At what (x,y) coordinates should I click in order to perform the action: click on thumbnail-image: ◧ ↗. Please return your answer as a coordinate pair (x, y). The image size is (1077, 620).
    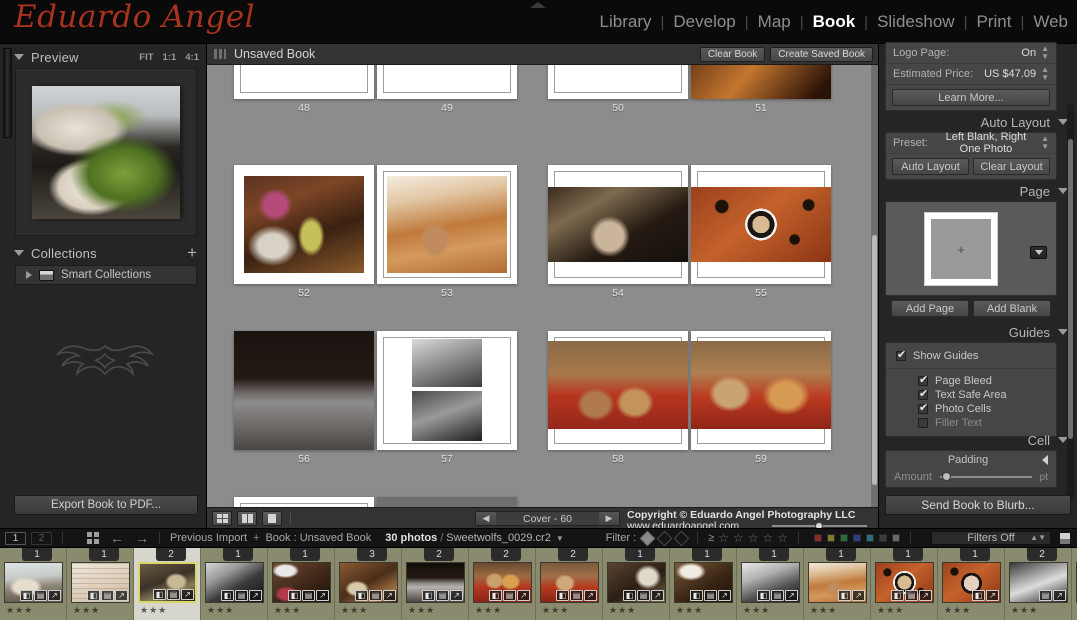
    Looking at the image, I should click on (971, 582).